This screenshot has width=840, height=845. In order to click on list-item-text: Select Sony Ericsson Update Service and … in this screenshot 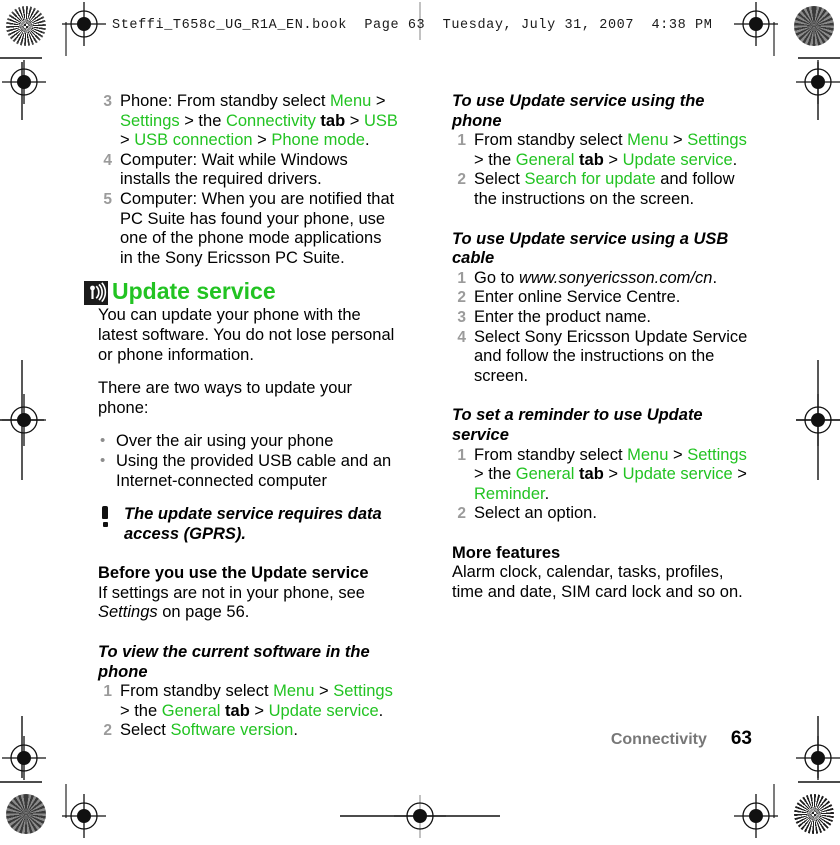, I will do `click(611, 356)`.